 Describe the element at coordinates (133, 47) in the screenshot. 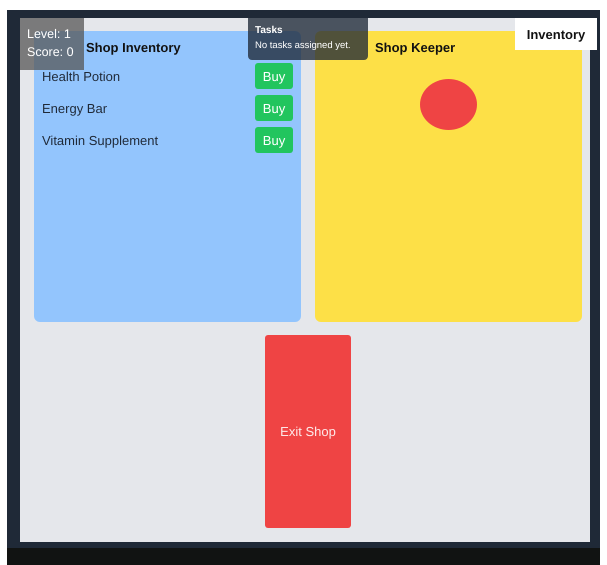

I see `panel-title: Shop Inventory` at that location.